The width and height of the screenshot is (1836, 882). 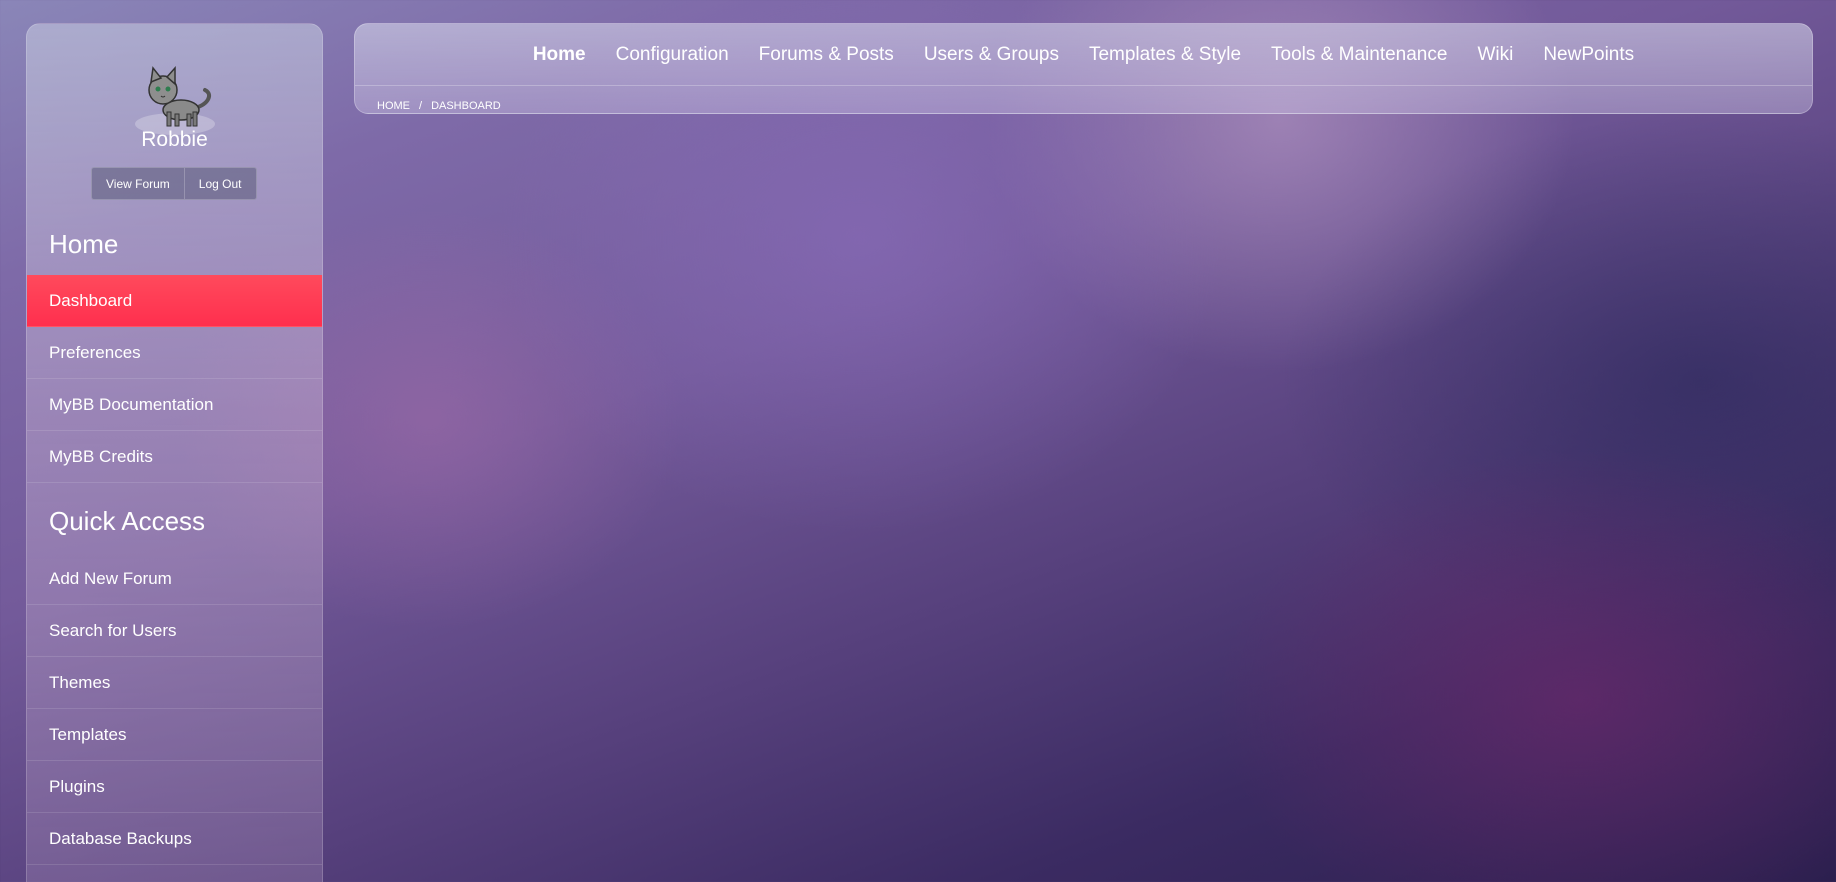 I want to click on nav-users-groups: Users & Groups, so click(x=991, y=55).